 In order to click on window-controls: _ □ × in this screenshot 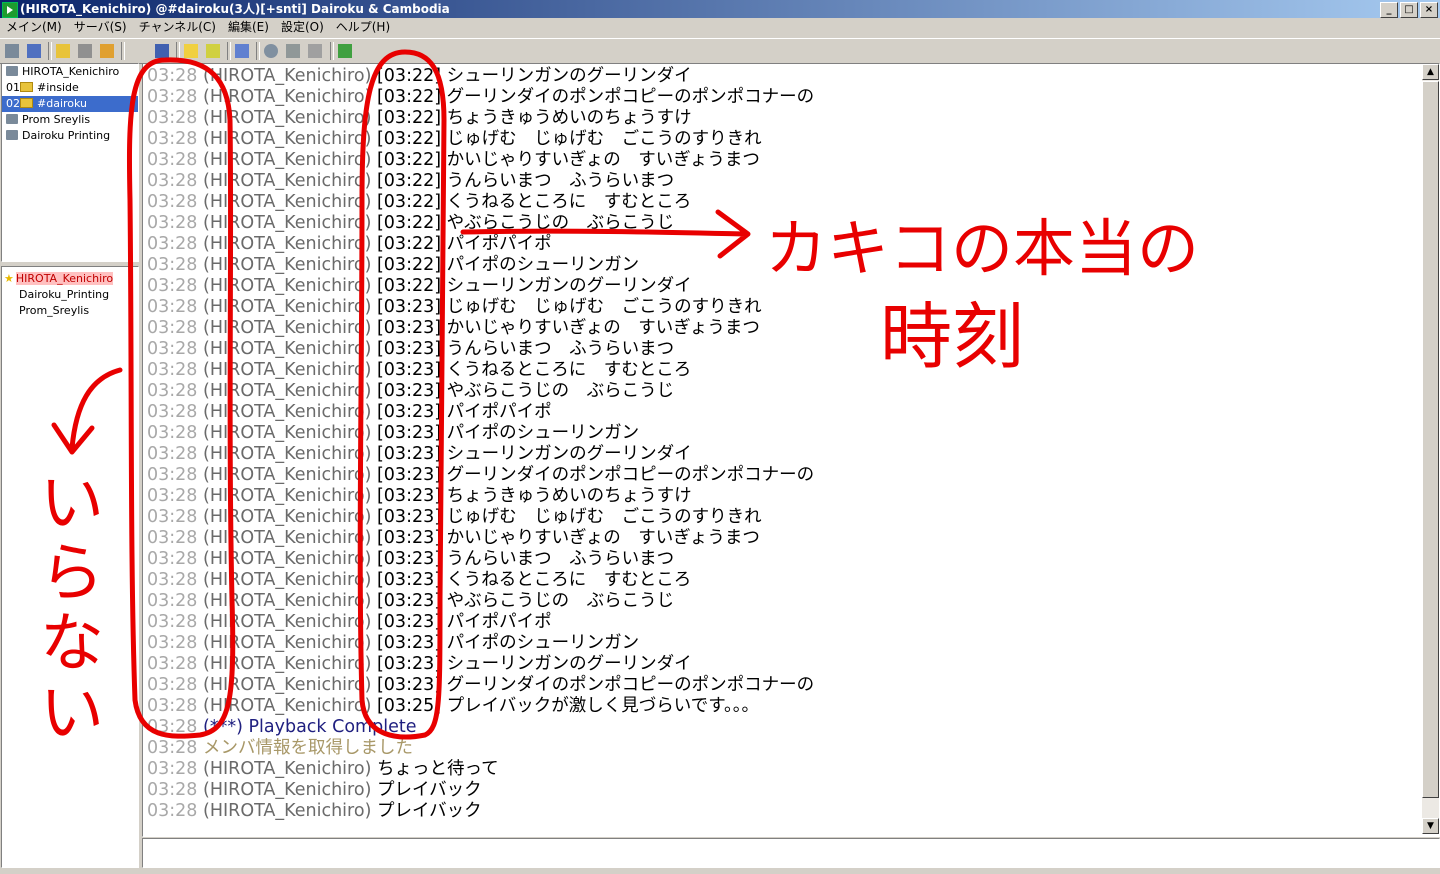, I will do `click(1409, 10)`.